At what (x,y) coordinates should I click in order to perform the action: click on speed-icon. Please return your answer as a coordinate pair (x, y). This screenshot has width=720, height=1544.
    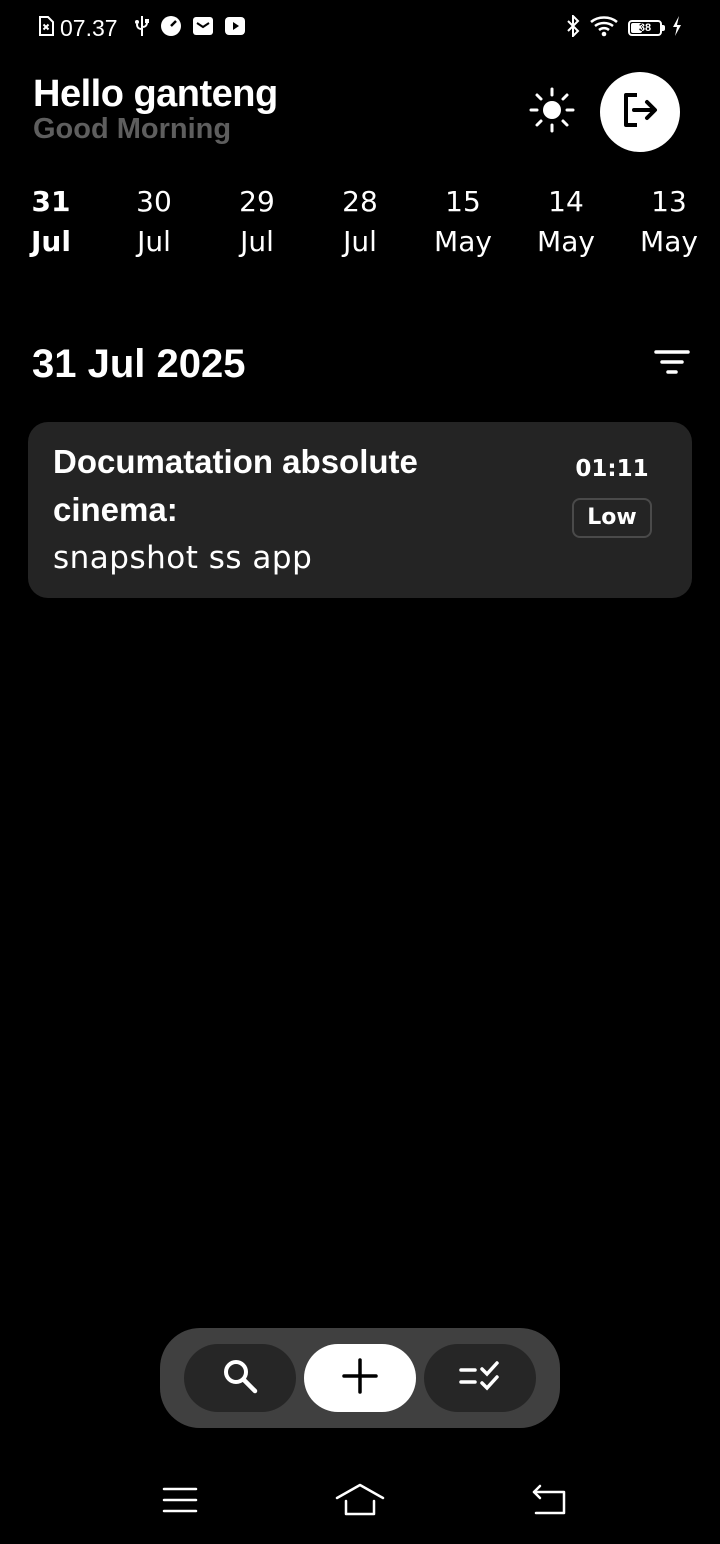
    Looking at the image, I should click on (171, 28).